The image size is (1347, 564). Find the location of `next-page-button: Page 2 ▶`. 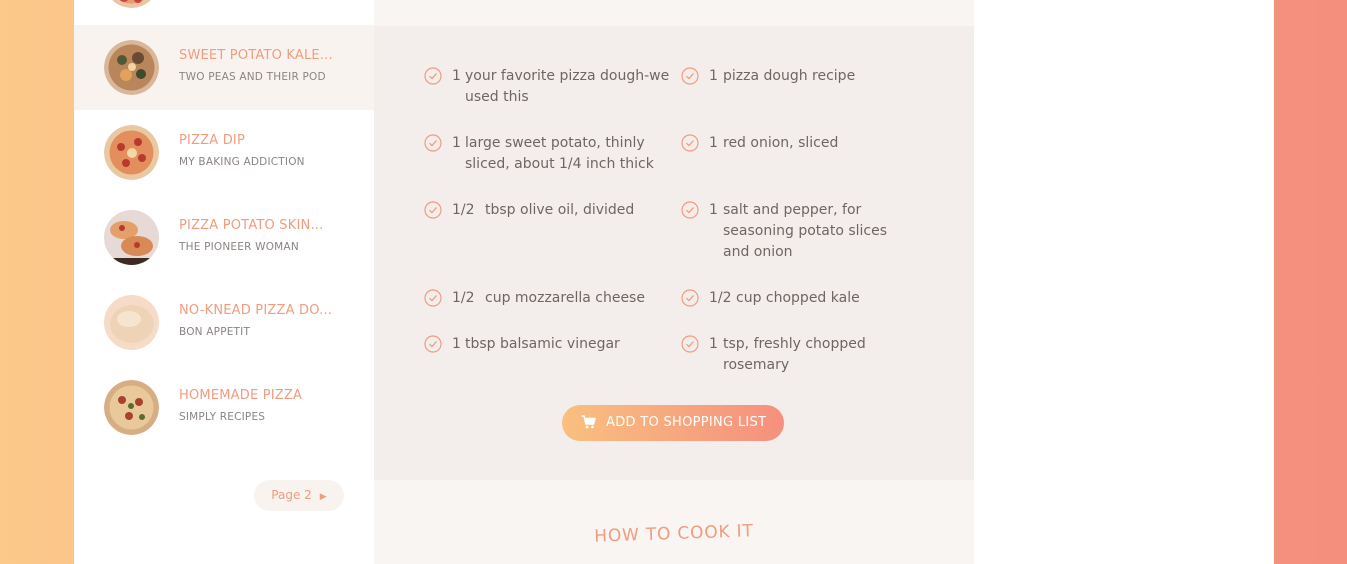

next-page-button: Page 2 ▶ is located at coordinates (299, 495).